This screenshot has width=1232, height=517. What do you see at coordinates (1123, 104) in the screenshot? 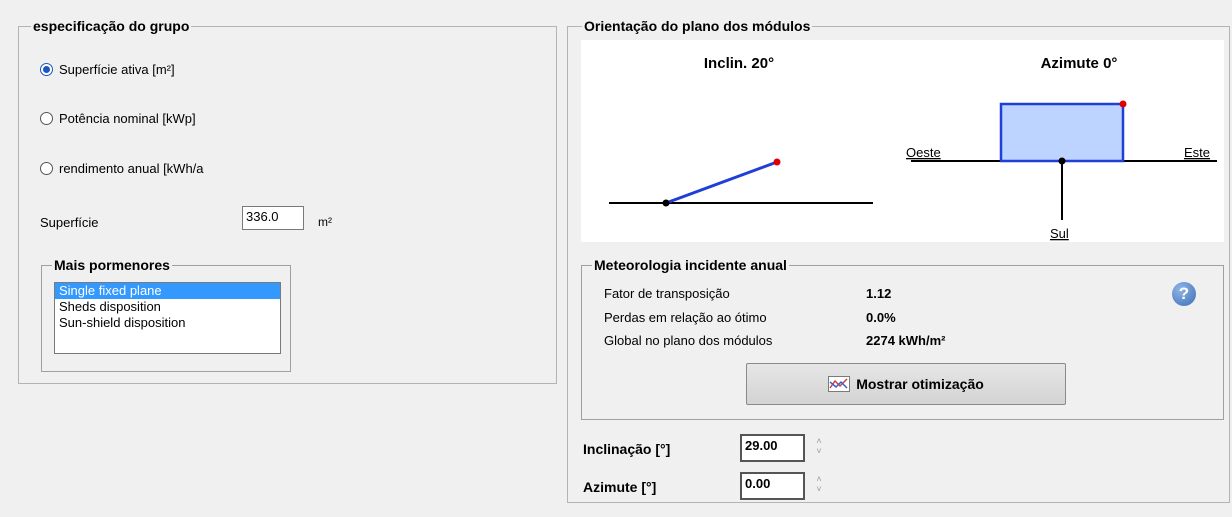
I see `azimuth-corner-dot` at bounding box center [1123, 104].